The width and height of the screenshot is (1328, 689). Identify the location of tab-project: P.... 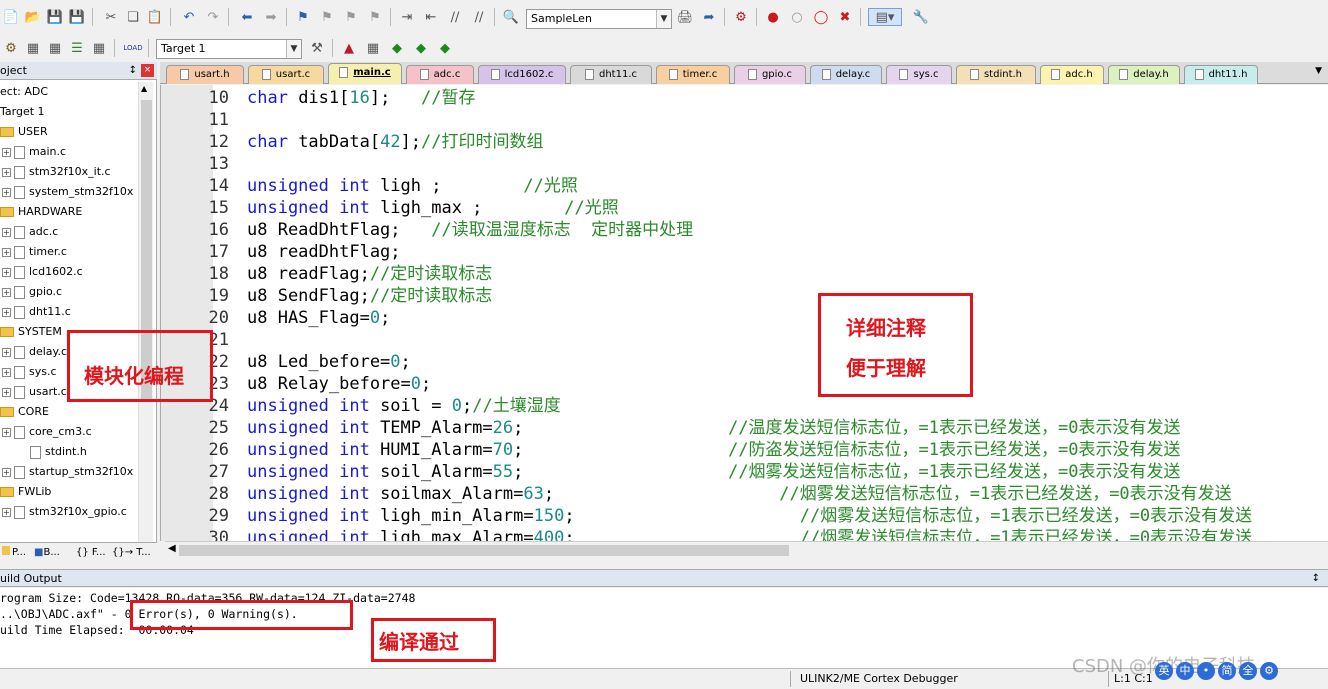
(14, 553).